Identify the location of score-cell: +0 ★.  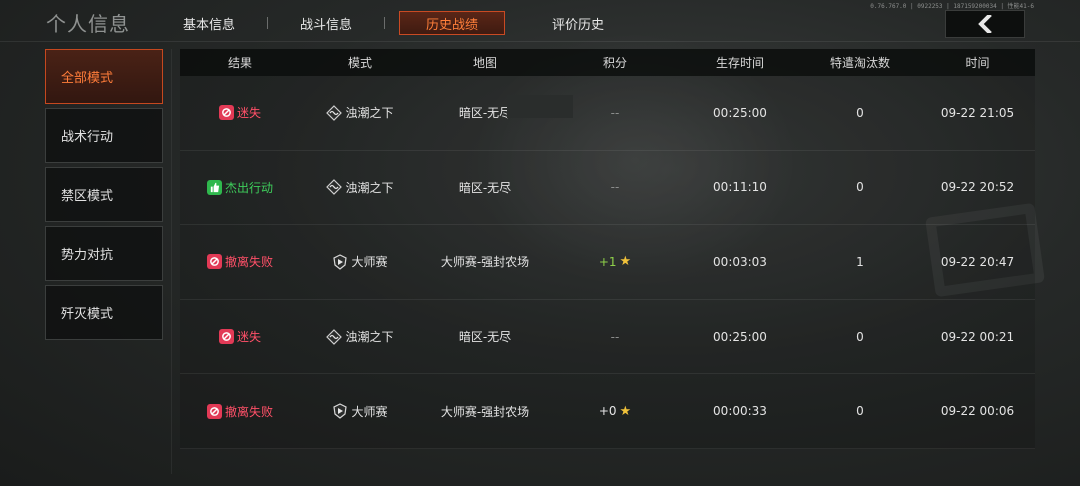
(615, 411).